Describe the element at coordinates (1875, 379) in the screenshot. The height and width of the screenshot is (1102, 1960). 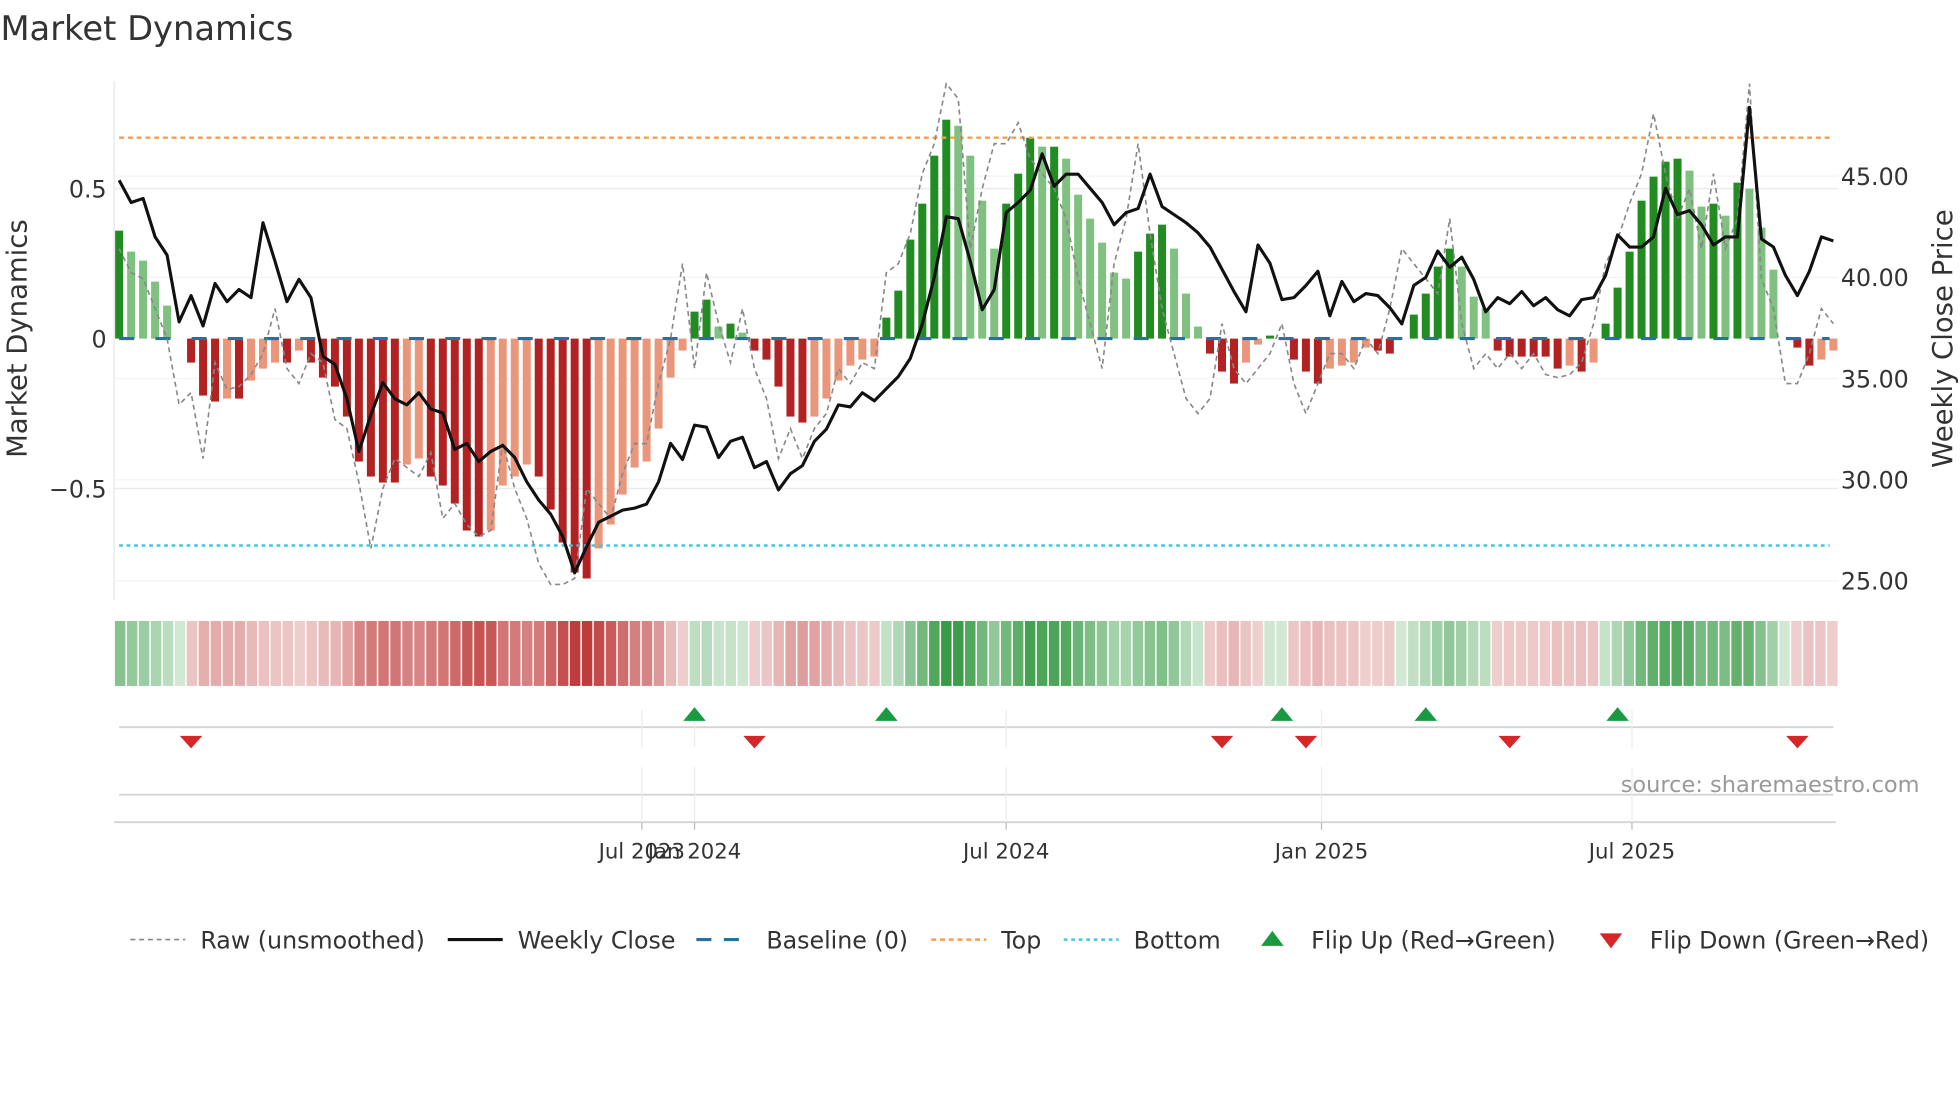
I see `y2-tick-label: 35.00` at that location.